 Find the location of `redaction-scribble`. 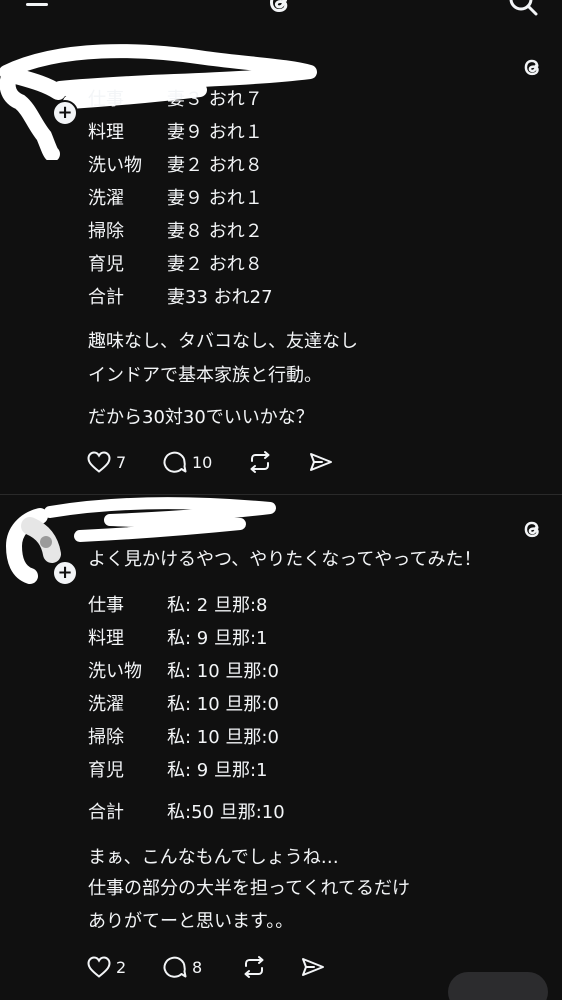

redaction-scribble is located at coordinates (140, 540).